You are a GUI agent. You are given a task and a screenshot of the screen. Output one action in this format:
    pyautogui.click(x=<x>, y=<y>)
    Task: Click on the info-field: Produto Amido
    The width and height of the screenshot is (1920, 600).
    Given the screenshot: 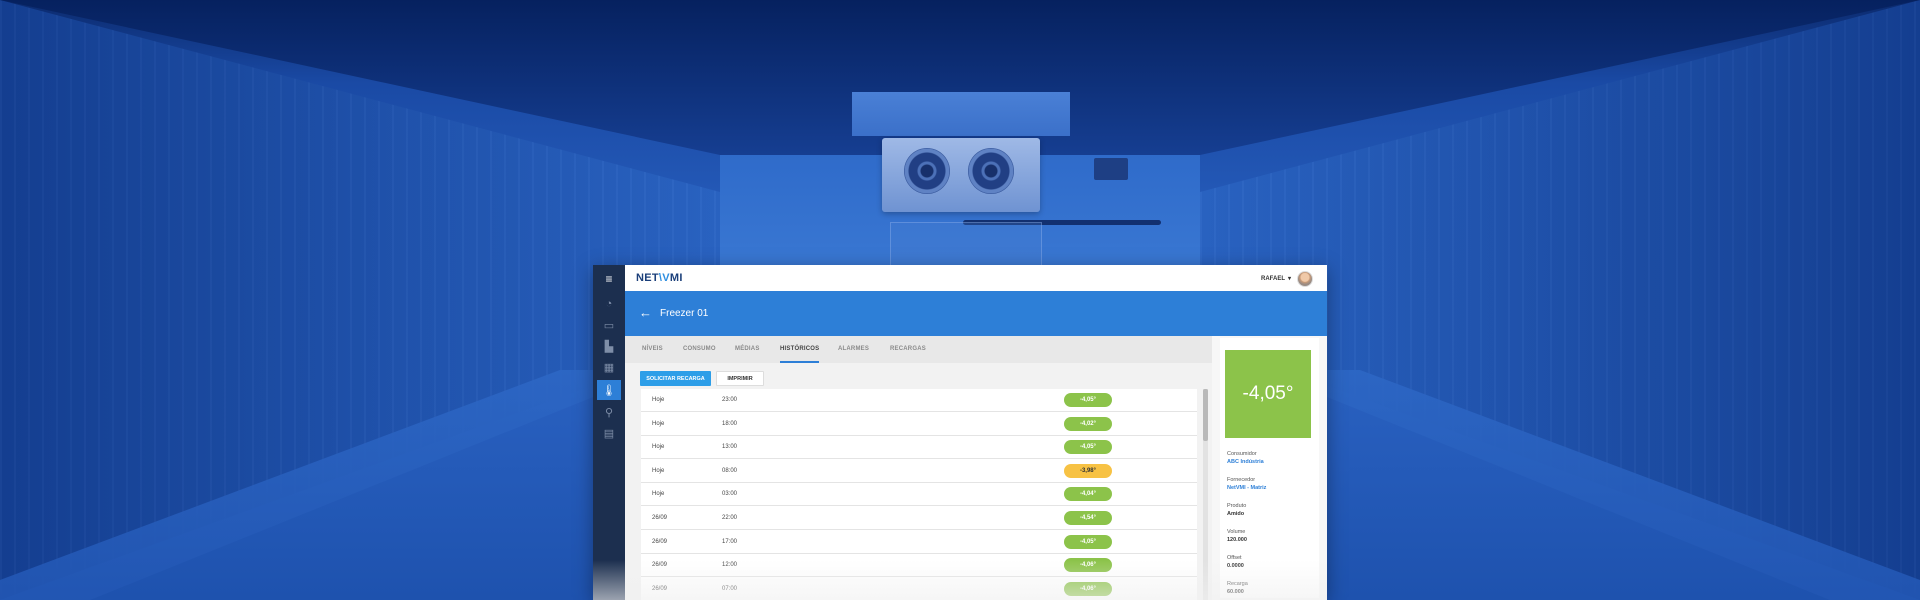 What is the action you would take?
    pyautogui.click(x=1236, y=510)
    